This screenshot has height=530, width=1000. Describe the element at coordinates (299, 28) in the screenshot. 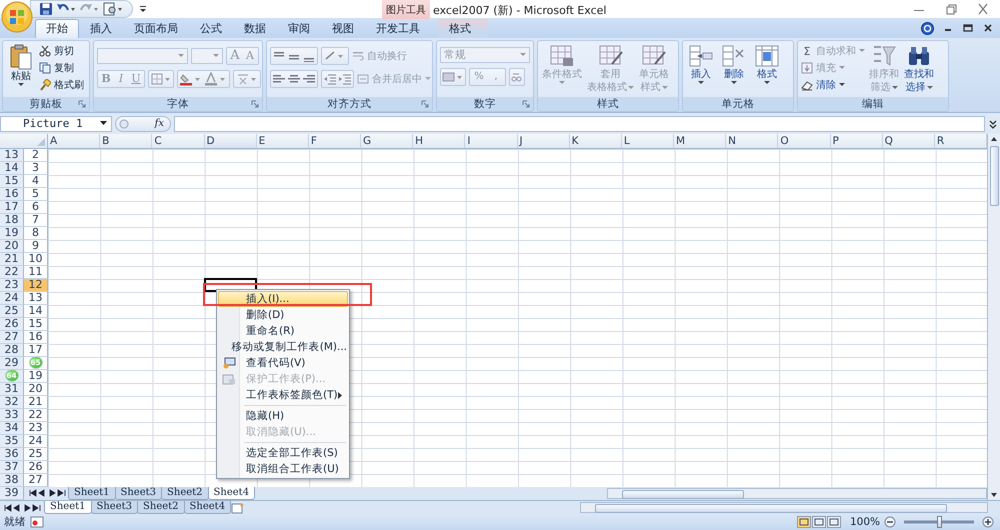

I see `ribbon-tab: 审阅` at that location.